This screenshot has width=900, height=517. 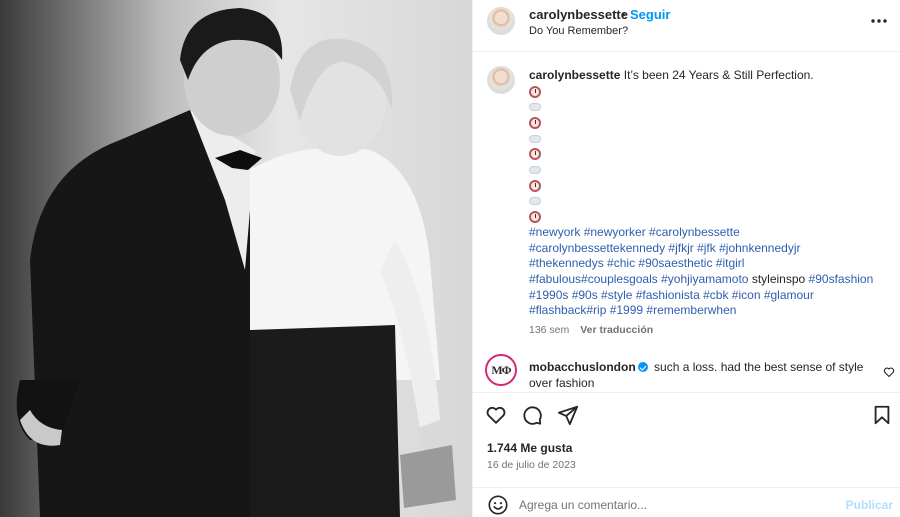 I want to click on publish-button: Publicar, so click(x=869, y=505).